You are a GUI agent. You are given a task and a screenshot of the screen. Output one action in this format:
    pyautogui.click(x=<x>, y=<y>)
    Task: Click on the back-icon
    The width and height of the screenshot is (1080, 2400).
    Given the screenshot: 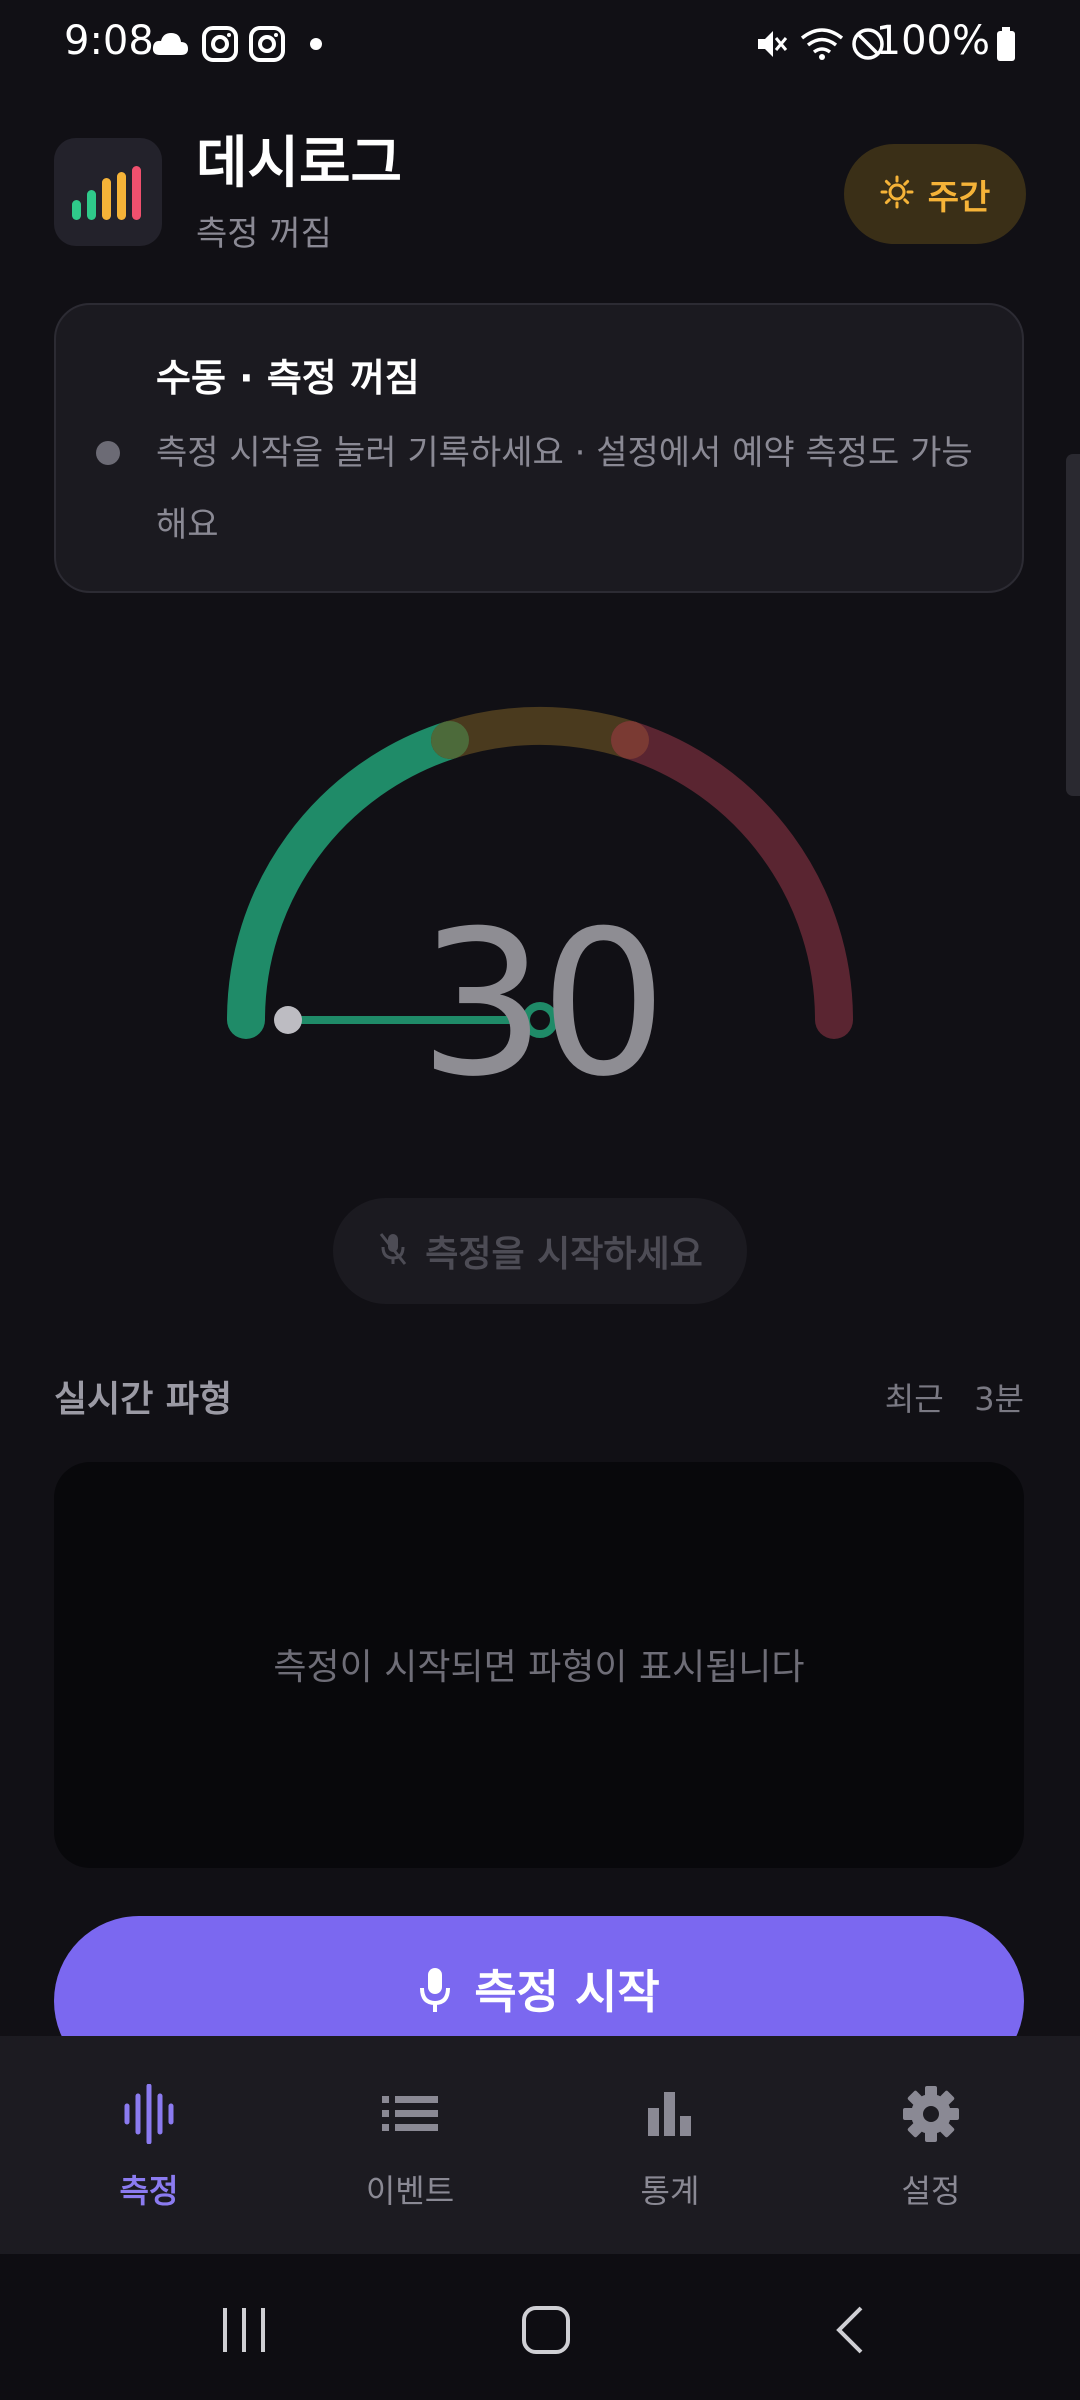 What is the action you would take?
    pyautogui.click(x=850, y=2330)
    